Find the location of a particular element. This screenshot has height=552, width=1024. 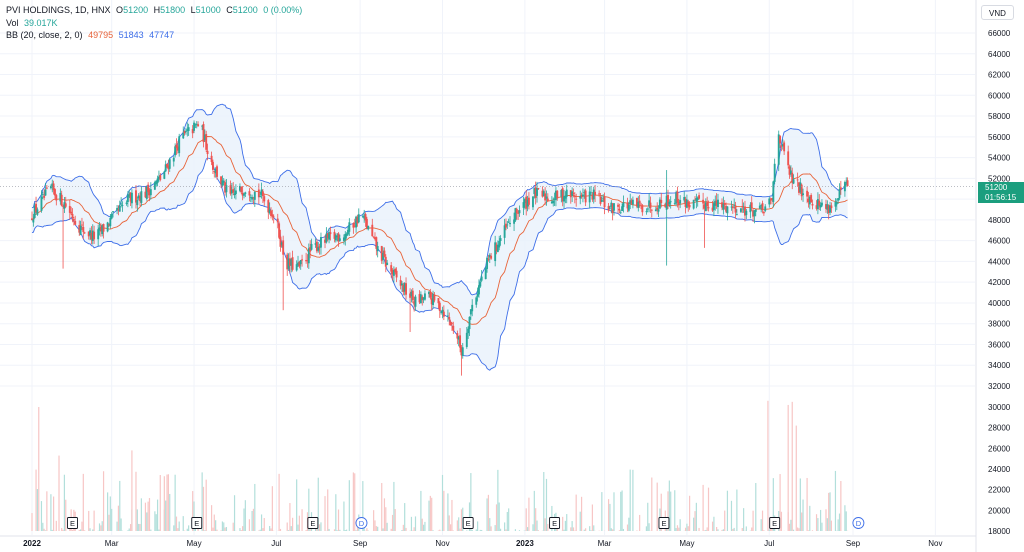

volume-tick-label: 20000 is located at coordinates (999, 510).